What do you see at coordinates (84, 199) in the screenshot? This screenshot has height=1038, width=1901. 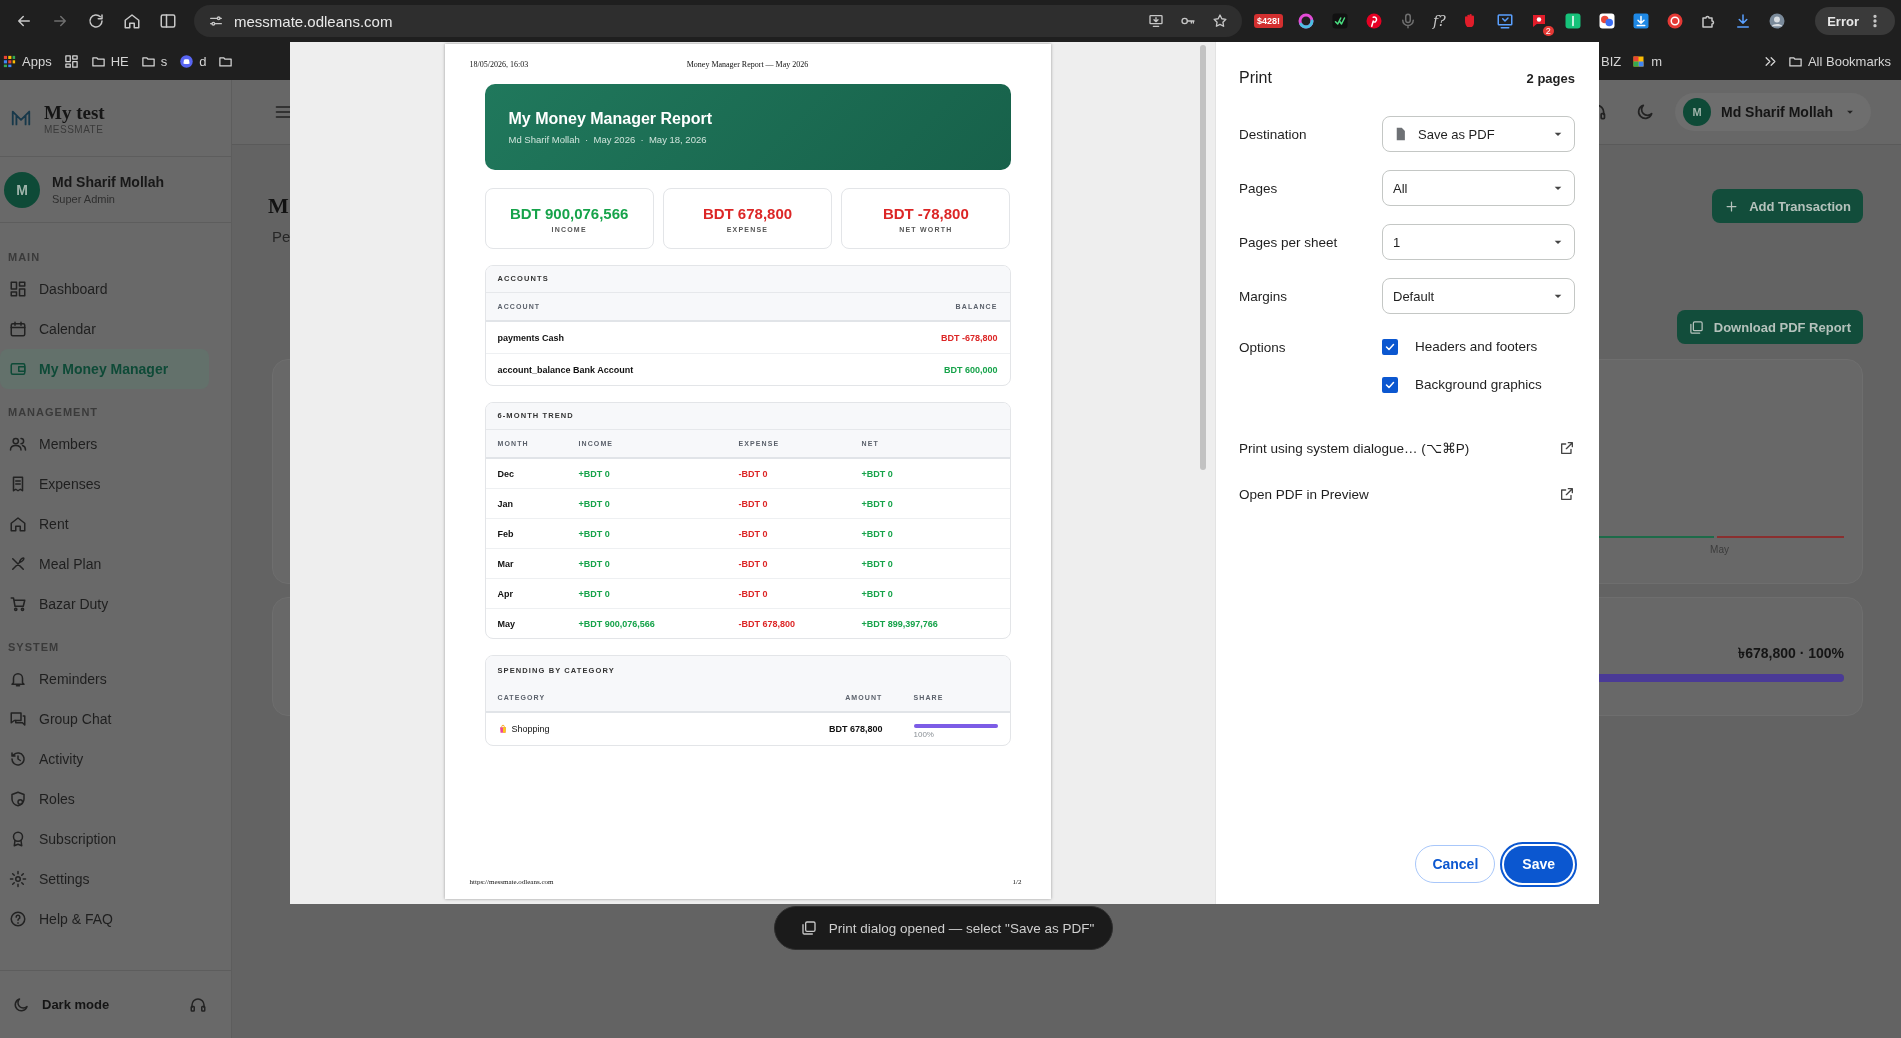 I see `user-role: Super Admin` at bounding box center [84, 199].